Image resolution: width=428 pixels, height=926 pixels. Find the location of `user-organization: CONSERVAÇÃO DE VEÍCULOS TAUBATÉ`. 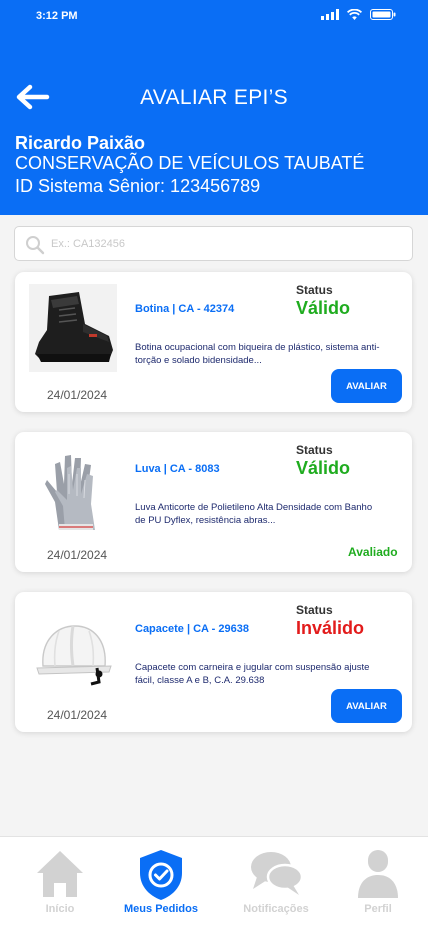

user-organization: CONSERVAÇÃO DE VEÍCULOS TAUBATÉ is located at coordinates (190, 163).